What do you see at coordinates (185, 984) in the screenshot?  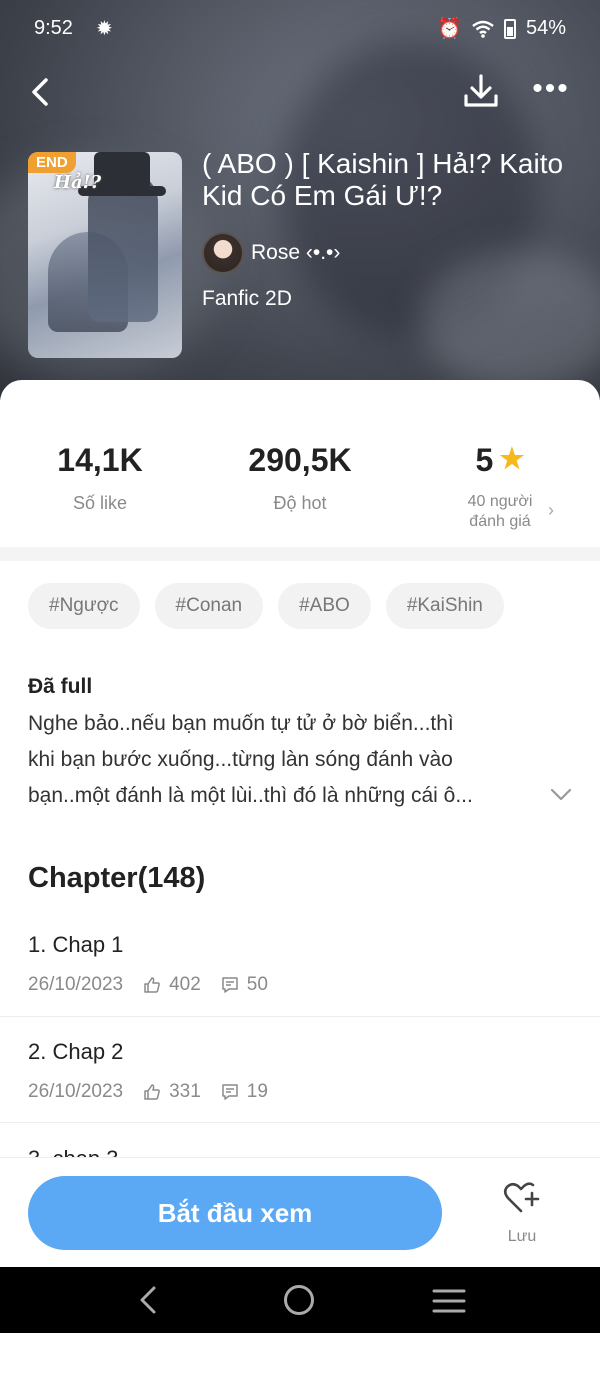 I see `chapter-likes: 402` at bounding box center [185, 984].